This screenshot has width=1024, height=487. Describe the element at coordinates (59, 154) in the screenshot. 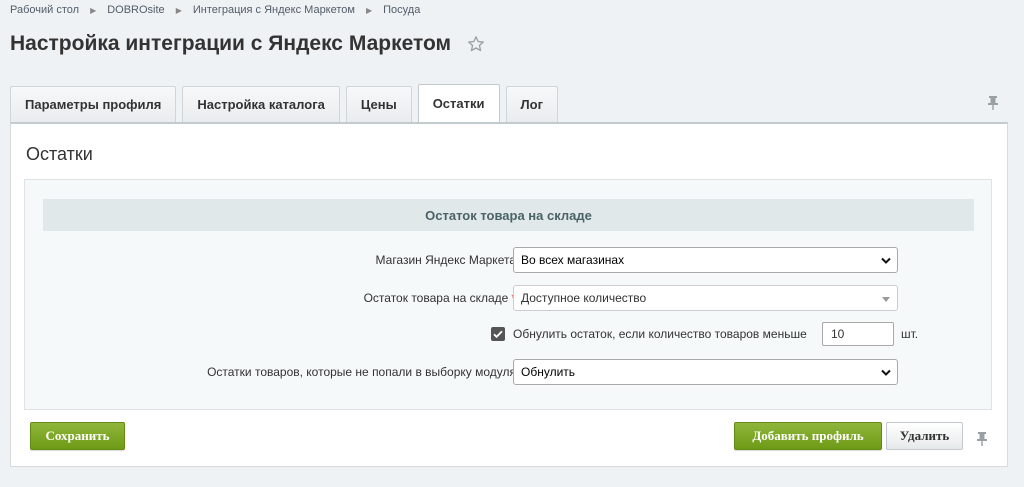

I see `panel-title: Остатки` at that location.